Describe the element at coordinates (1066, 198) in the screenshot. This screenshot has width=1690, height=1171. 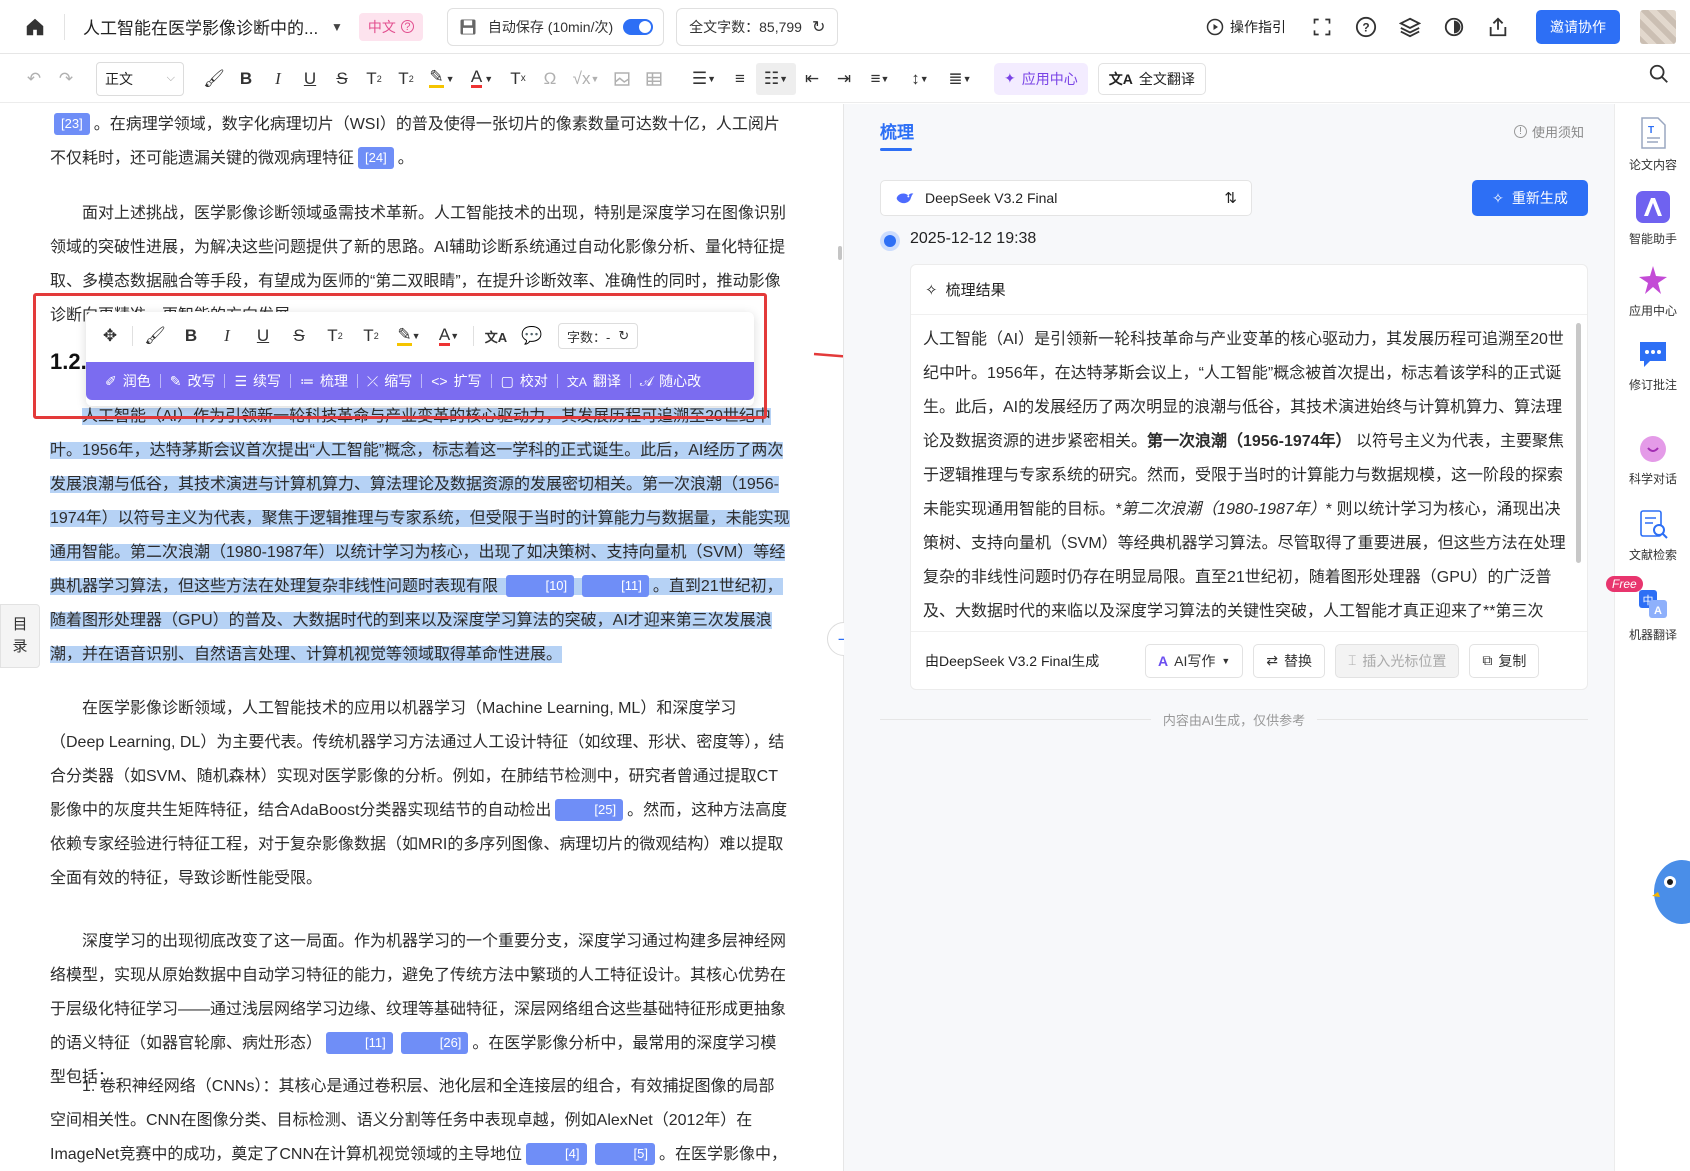
I see `model-select: DeepSeek V3.2 Final ⇅` at that location.